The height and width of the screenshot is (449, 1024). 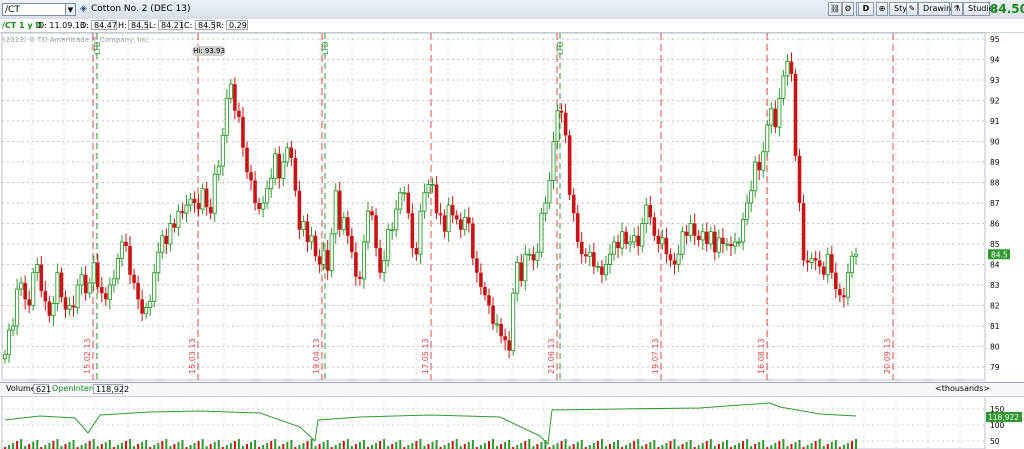 I want to click on date-marker-label: 21.06.13, so click(x=551, y=356).